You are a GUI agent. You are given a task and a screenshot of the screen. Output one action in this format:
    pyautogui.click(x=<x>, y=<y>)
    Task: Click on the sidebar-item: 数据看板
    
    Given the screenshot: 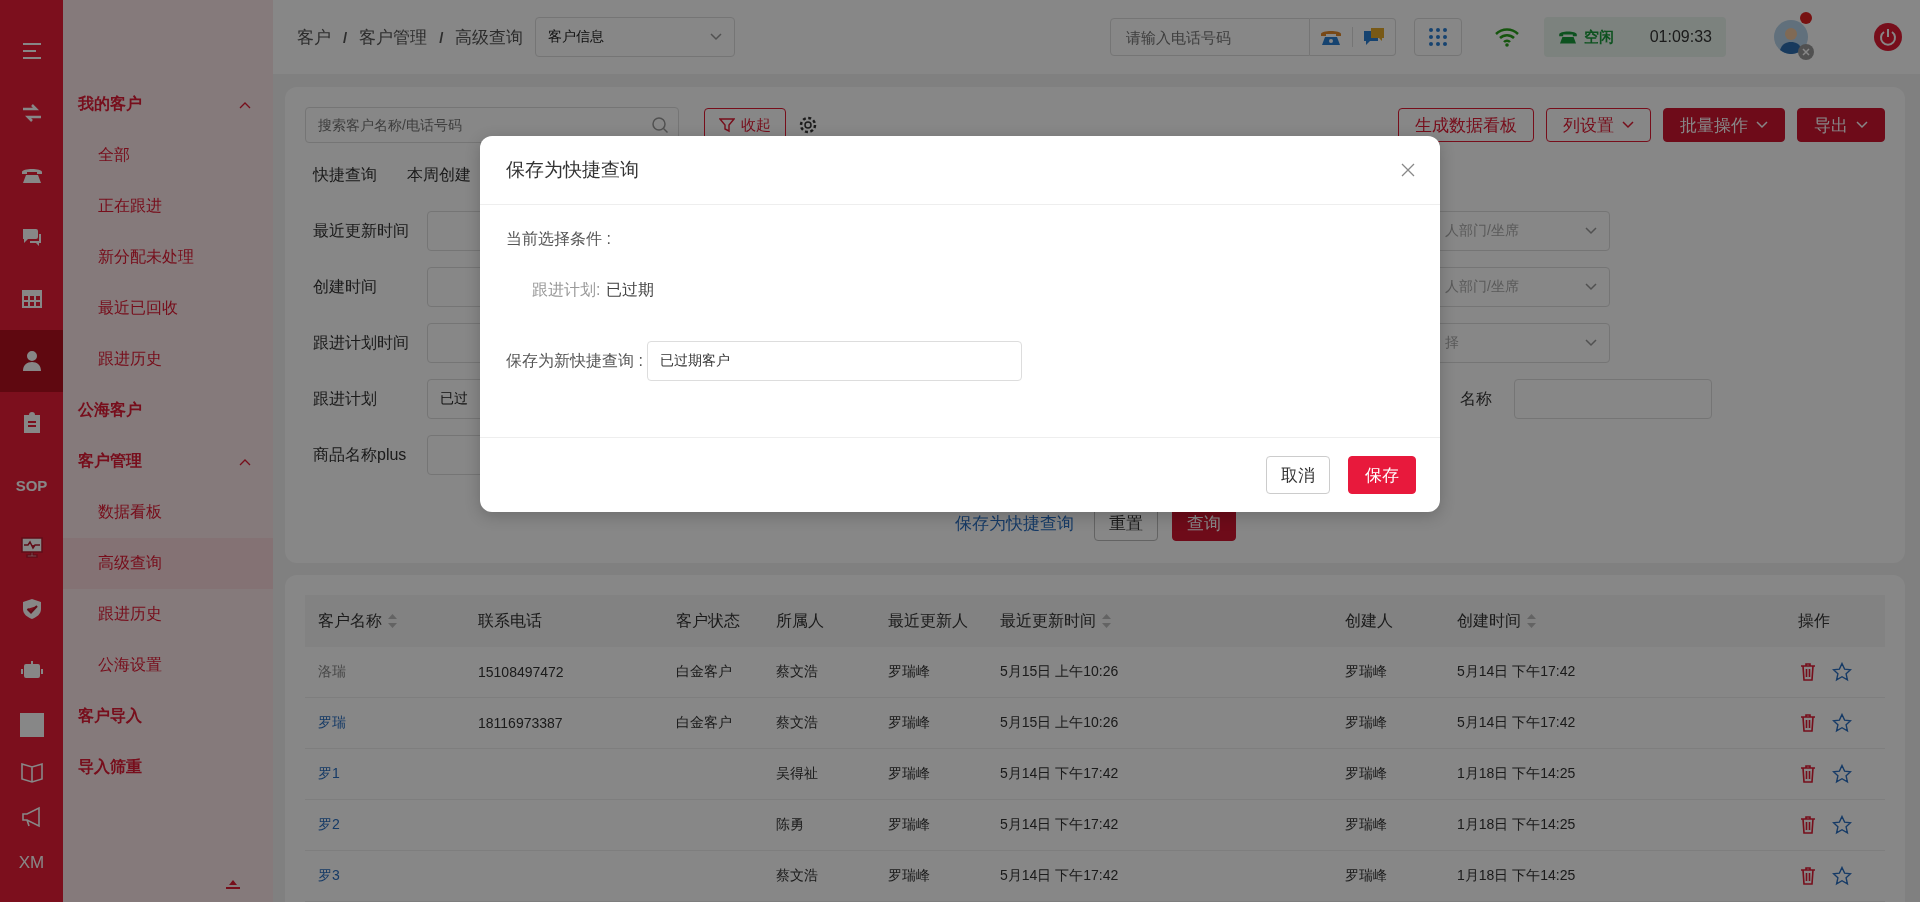 What is the action you would take?
    pyautogui.click(x=168, y=512)
    